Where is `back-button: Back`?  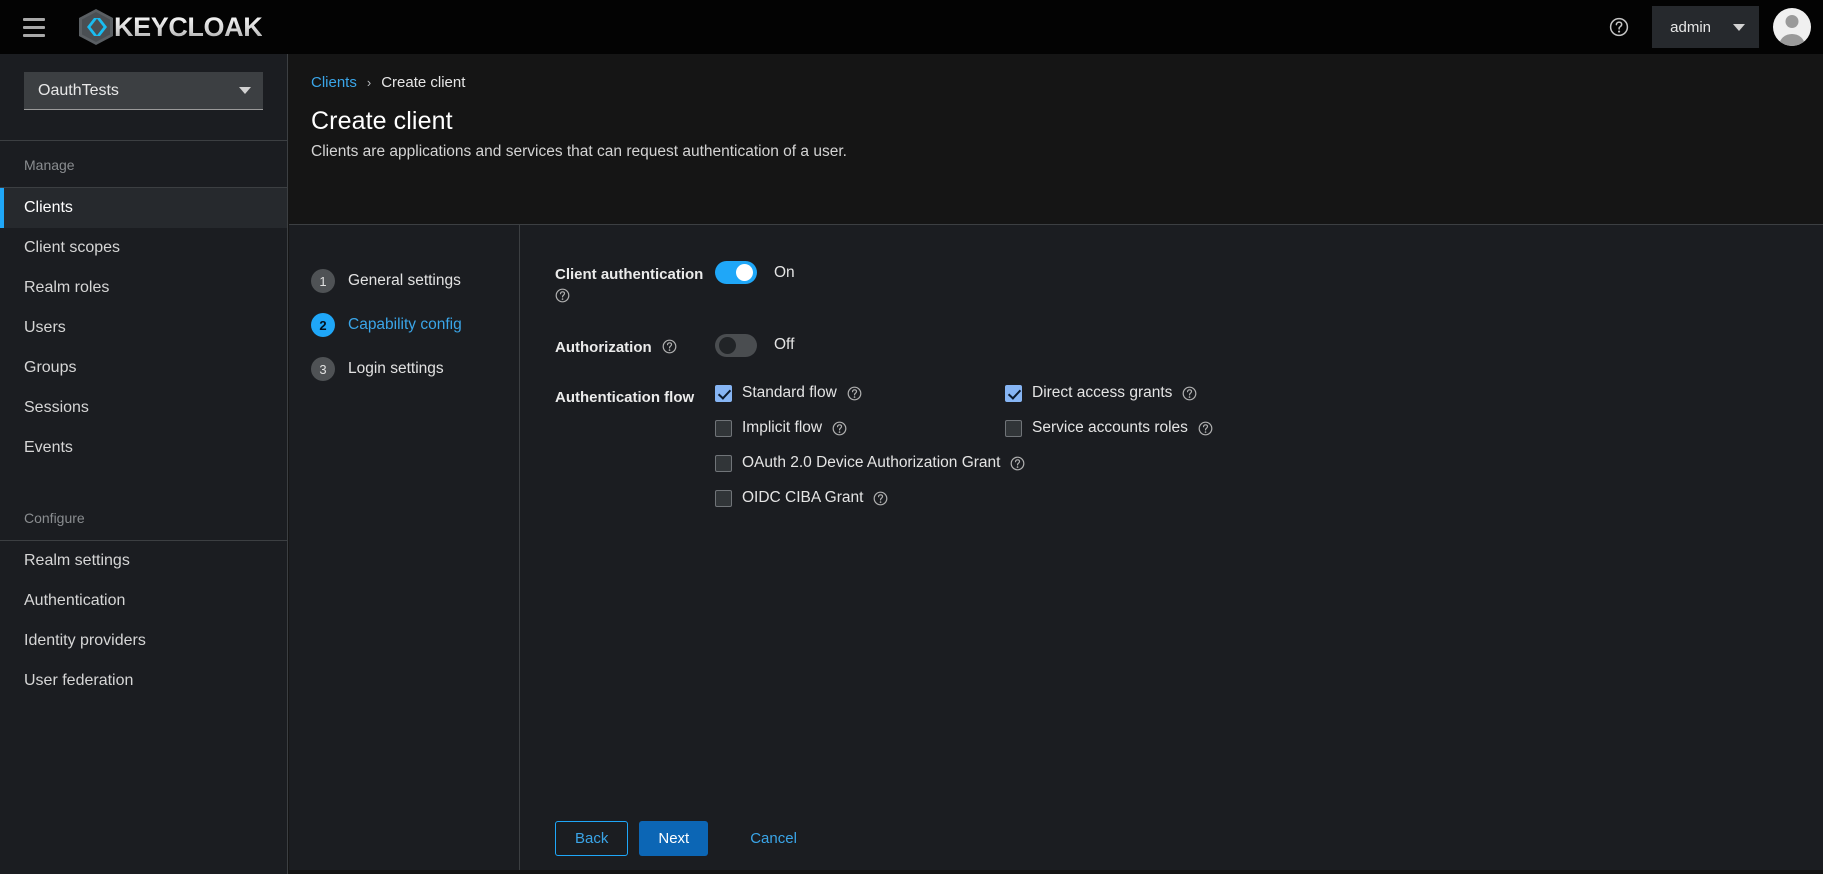 back-button: Back is located at coordinates (592, 838).